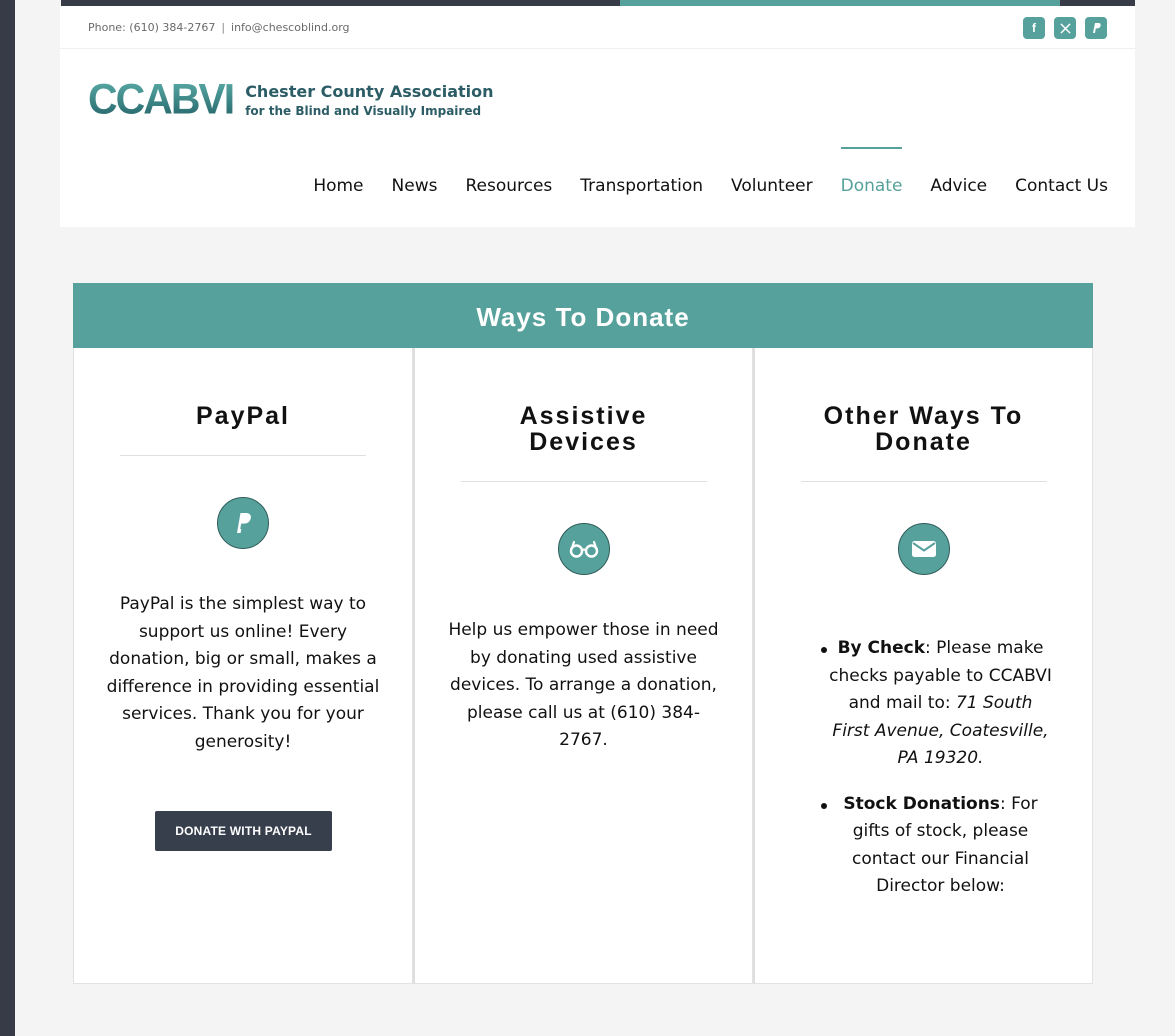 Image resolution: width=1175 pixels, height=1036 pixels. What do you see at coordinates (363, 110) in the screenshot?
I see `logo-subtitle: for the Blind and Visually Impaired` at bounding box center [363, 110].